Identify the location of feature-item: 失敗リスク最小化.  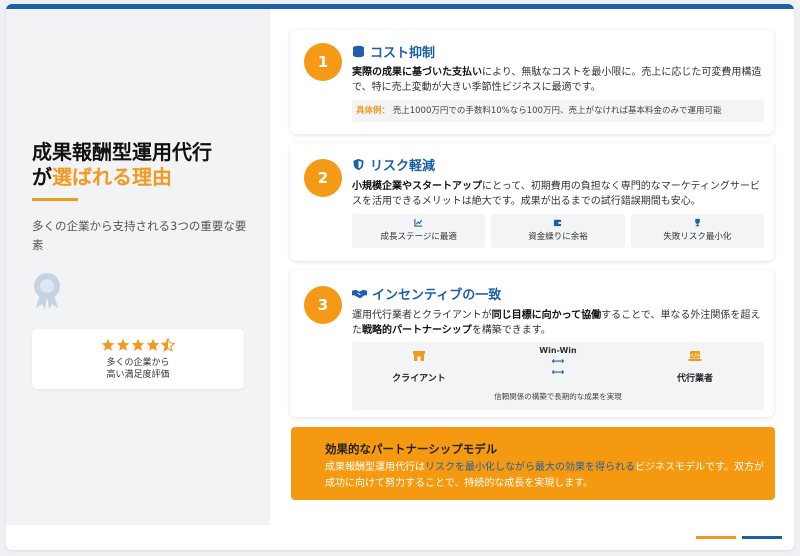
(697, 231).